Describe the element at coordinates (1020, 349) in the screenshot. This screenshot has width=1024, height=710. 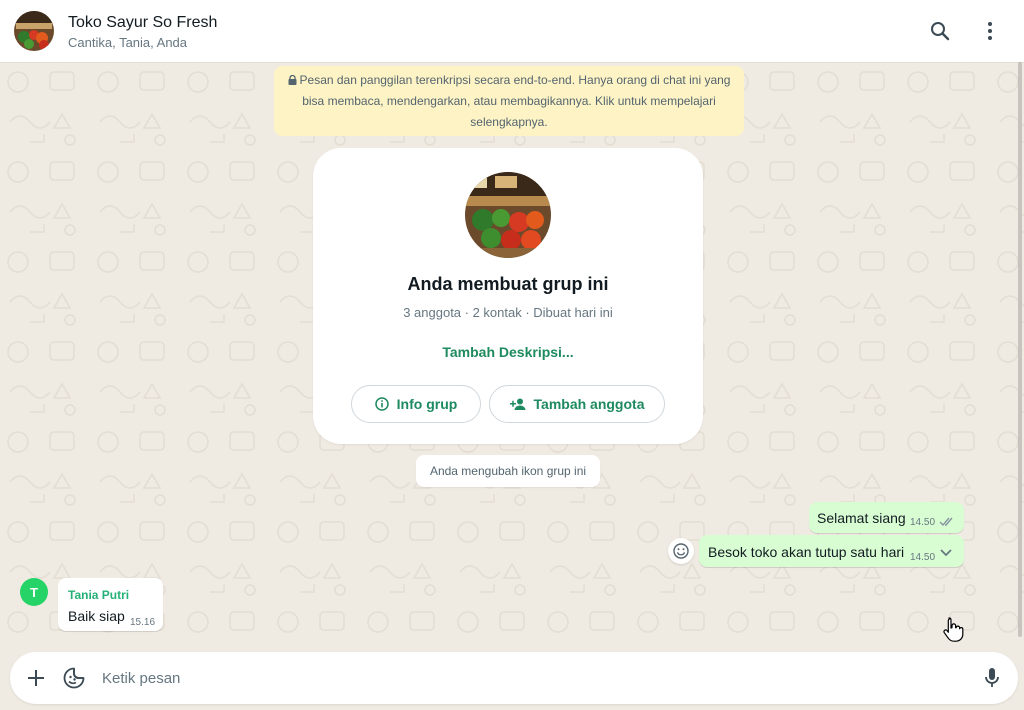
I see `scrollbar` at that location.